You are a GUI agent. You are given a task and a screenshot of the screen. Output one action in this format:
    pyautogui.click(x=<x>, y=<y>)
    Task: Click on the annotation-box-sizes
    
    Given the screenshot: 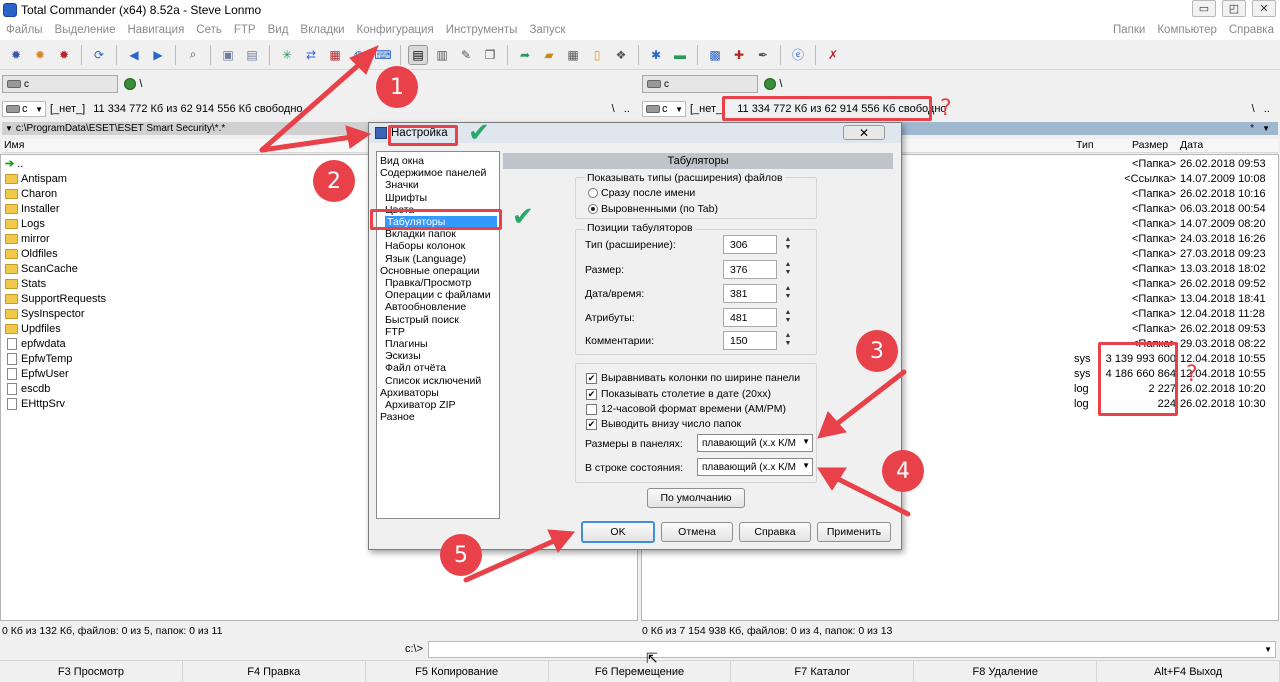 What is the action you would take?
    pyautogui.click(x=1138, y=379)
    